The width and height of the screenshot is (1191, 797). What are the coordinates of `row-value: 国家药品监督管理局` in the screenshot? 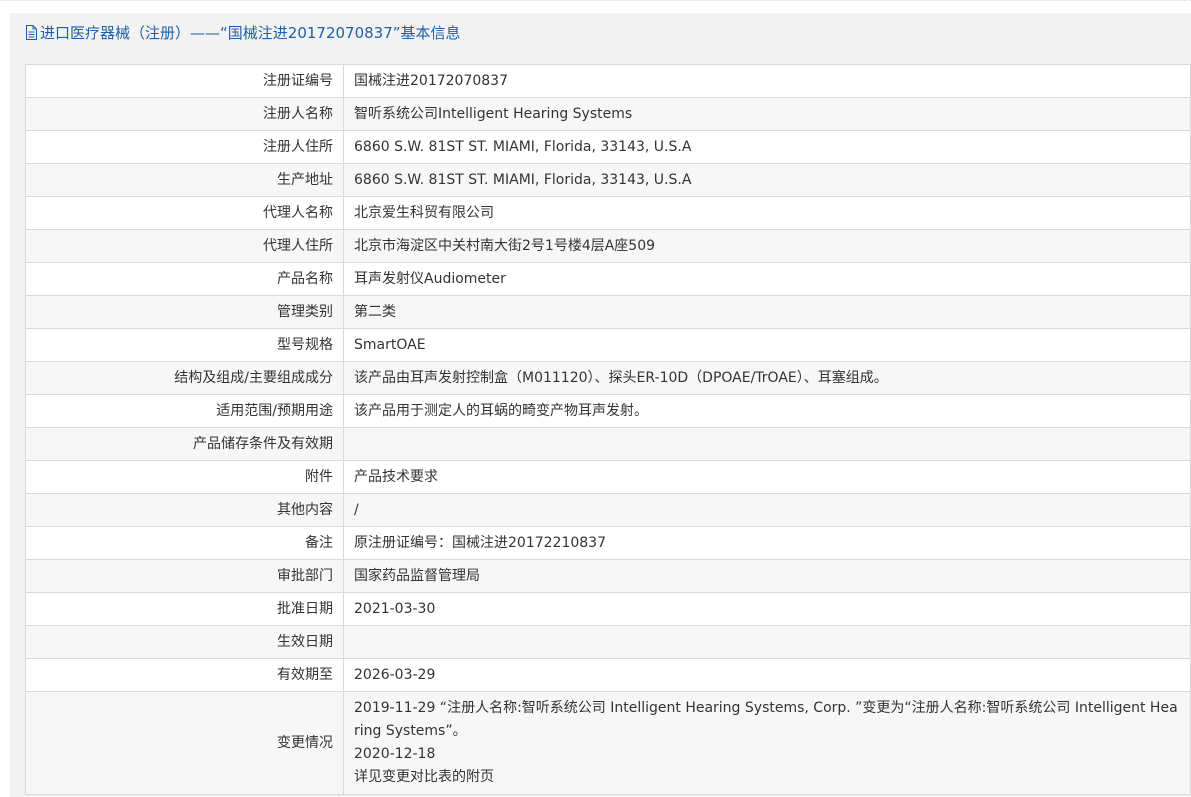 It's located at (767, 576).